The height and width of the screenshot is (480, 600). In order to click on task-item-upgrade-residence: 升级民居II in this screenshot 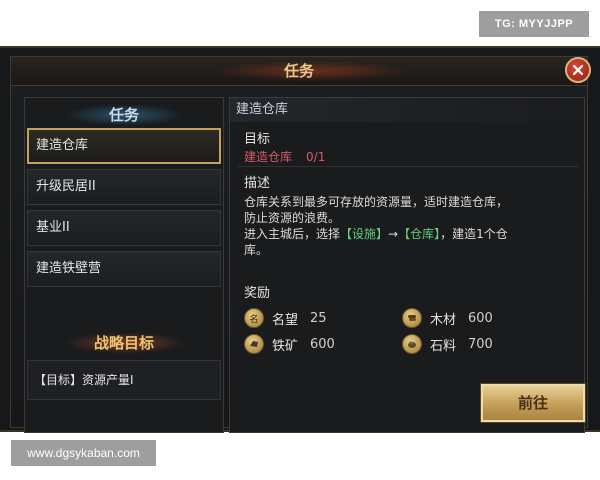, I will do `click(124, 187)`.